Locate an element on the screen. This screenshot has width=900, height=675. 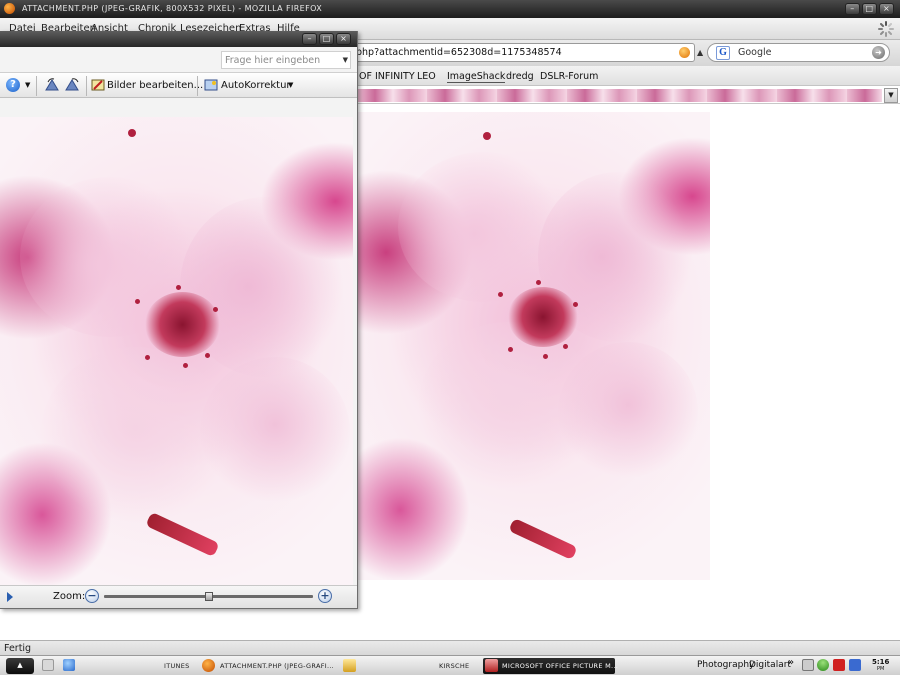
help-icon: ? is located at coordinates (13, 85).